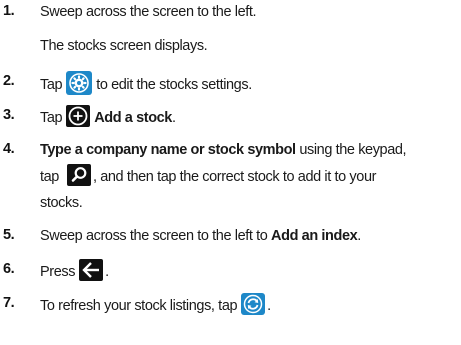 This screenshot has height=345, width=461. What do you see at coordinates (9, 115) in the screenshot?
I see `step-number: 3.` at bounding box center [9, 115].